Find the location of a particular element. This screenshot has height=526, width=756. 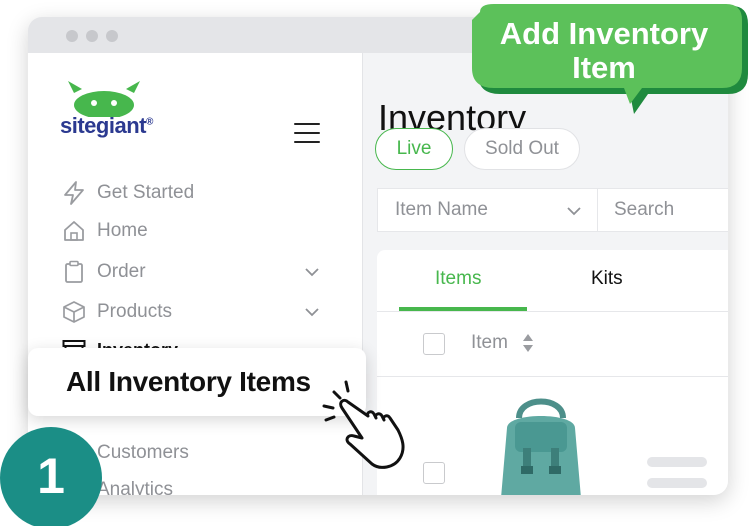

sidebar-item-label: Order is located at coordinates (121, 271).